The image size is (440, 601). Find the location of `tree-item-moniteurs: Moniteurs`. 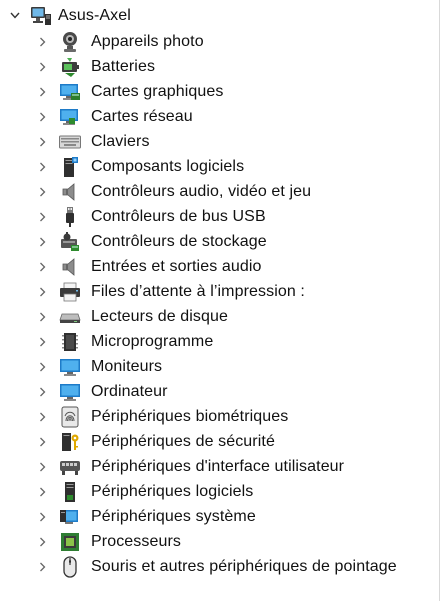

tree-item-moniteurs: Moniteurs is located at coordinates (97, 366).